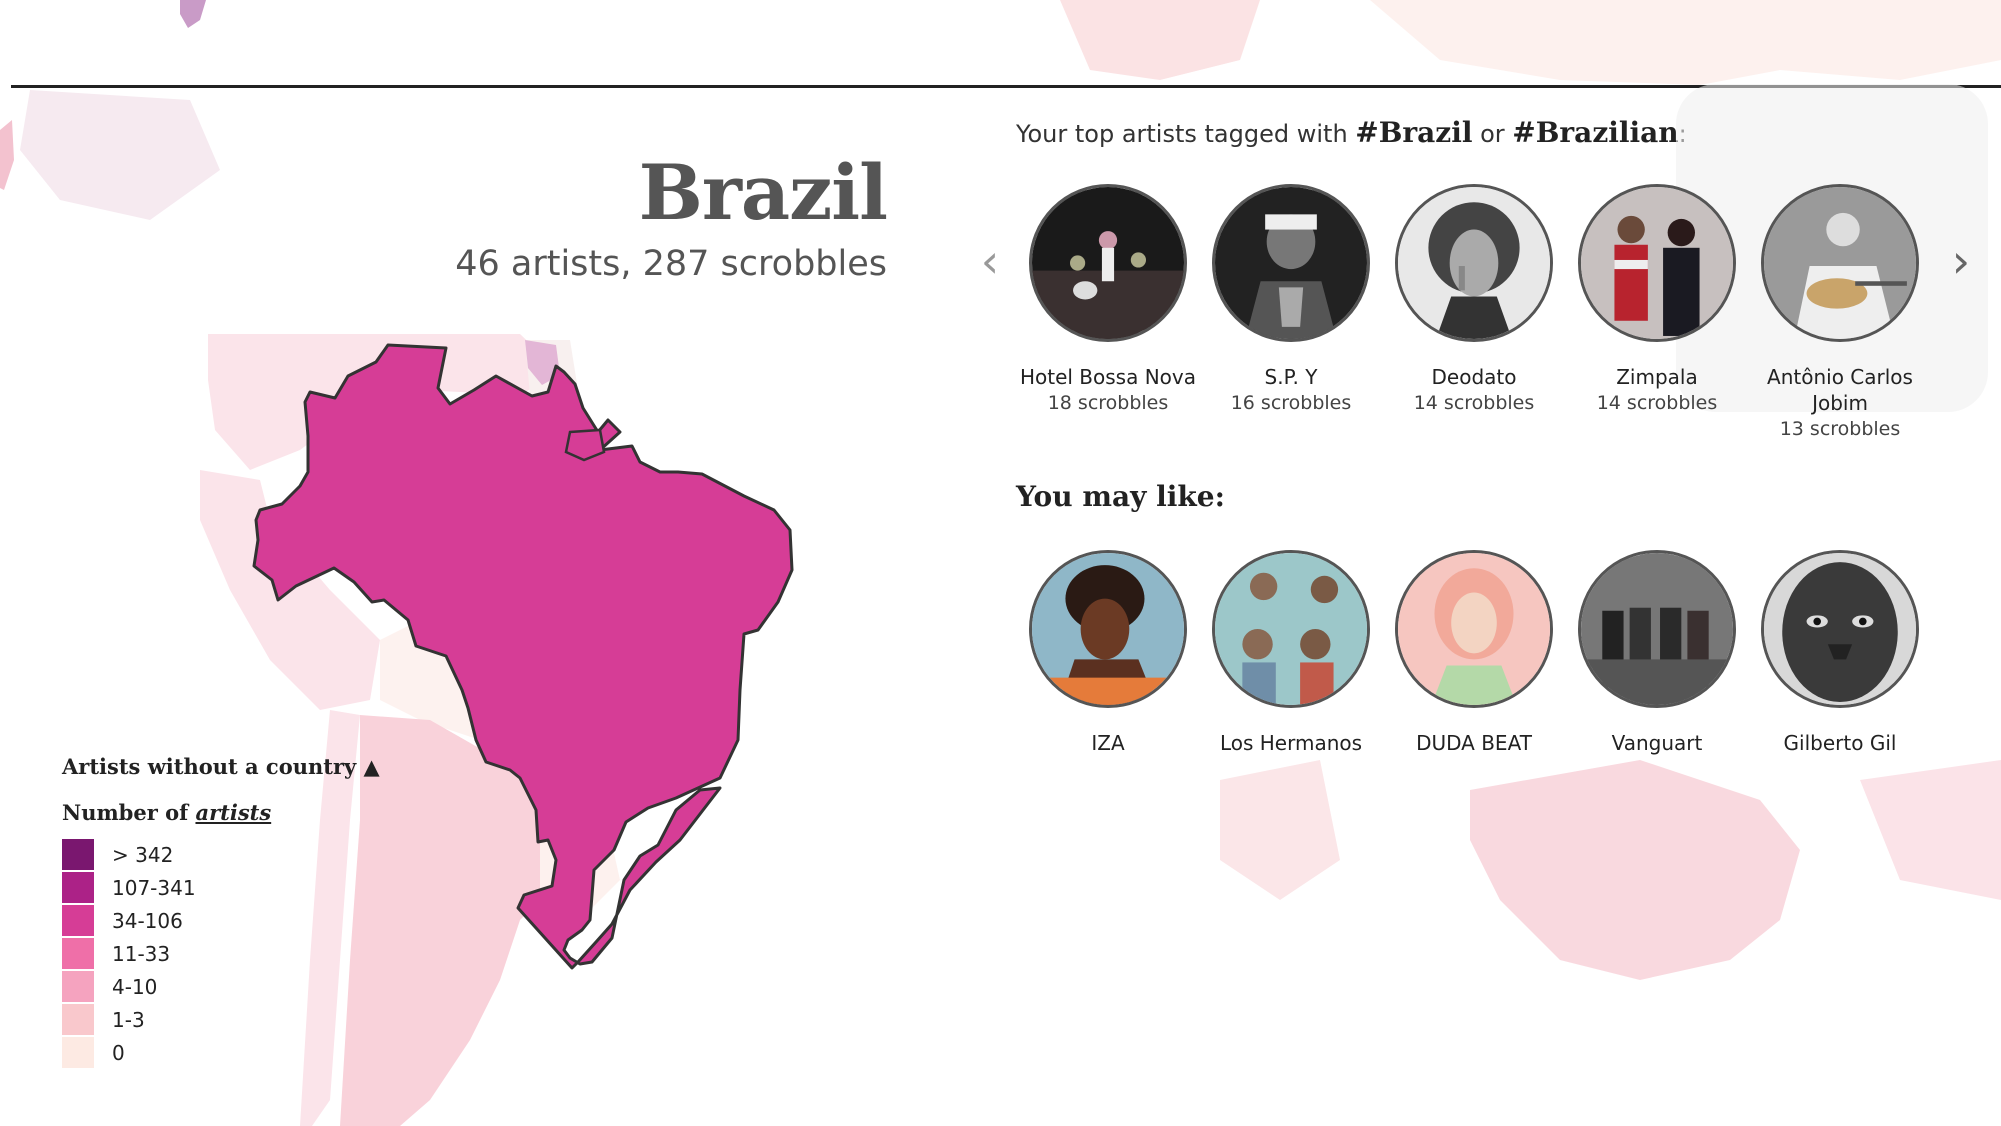 The width and height of the screenshot is (2001, 1126). I want to click on legend-label: 34-106, so click(147, 920).